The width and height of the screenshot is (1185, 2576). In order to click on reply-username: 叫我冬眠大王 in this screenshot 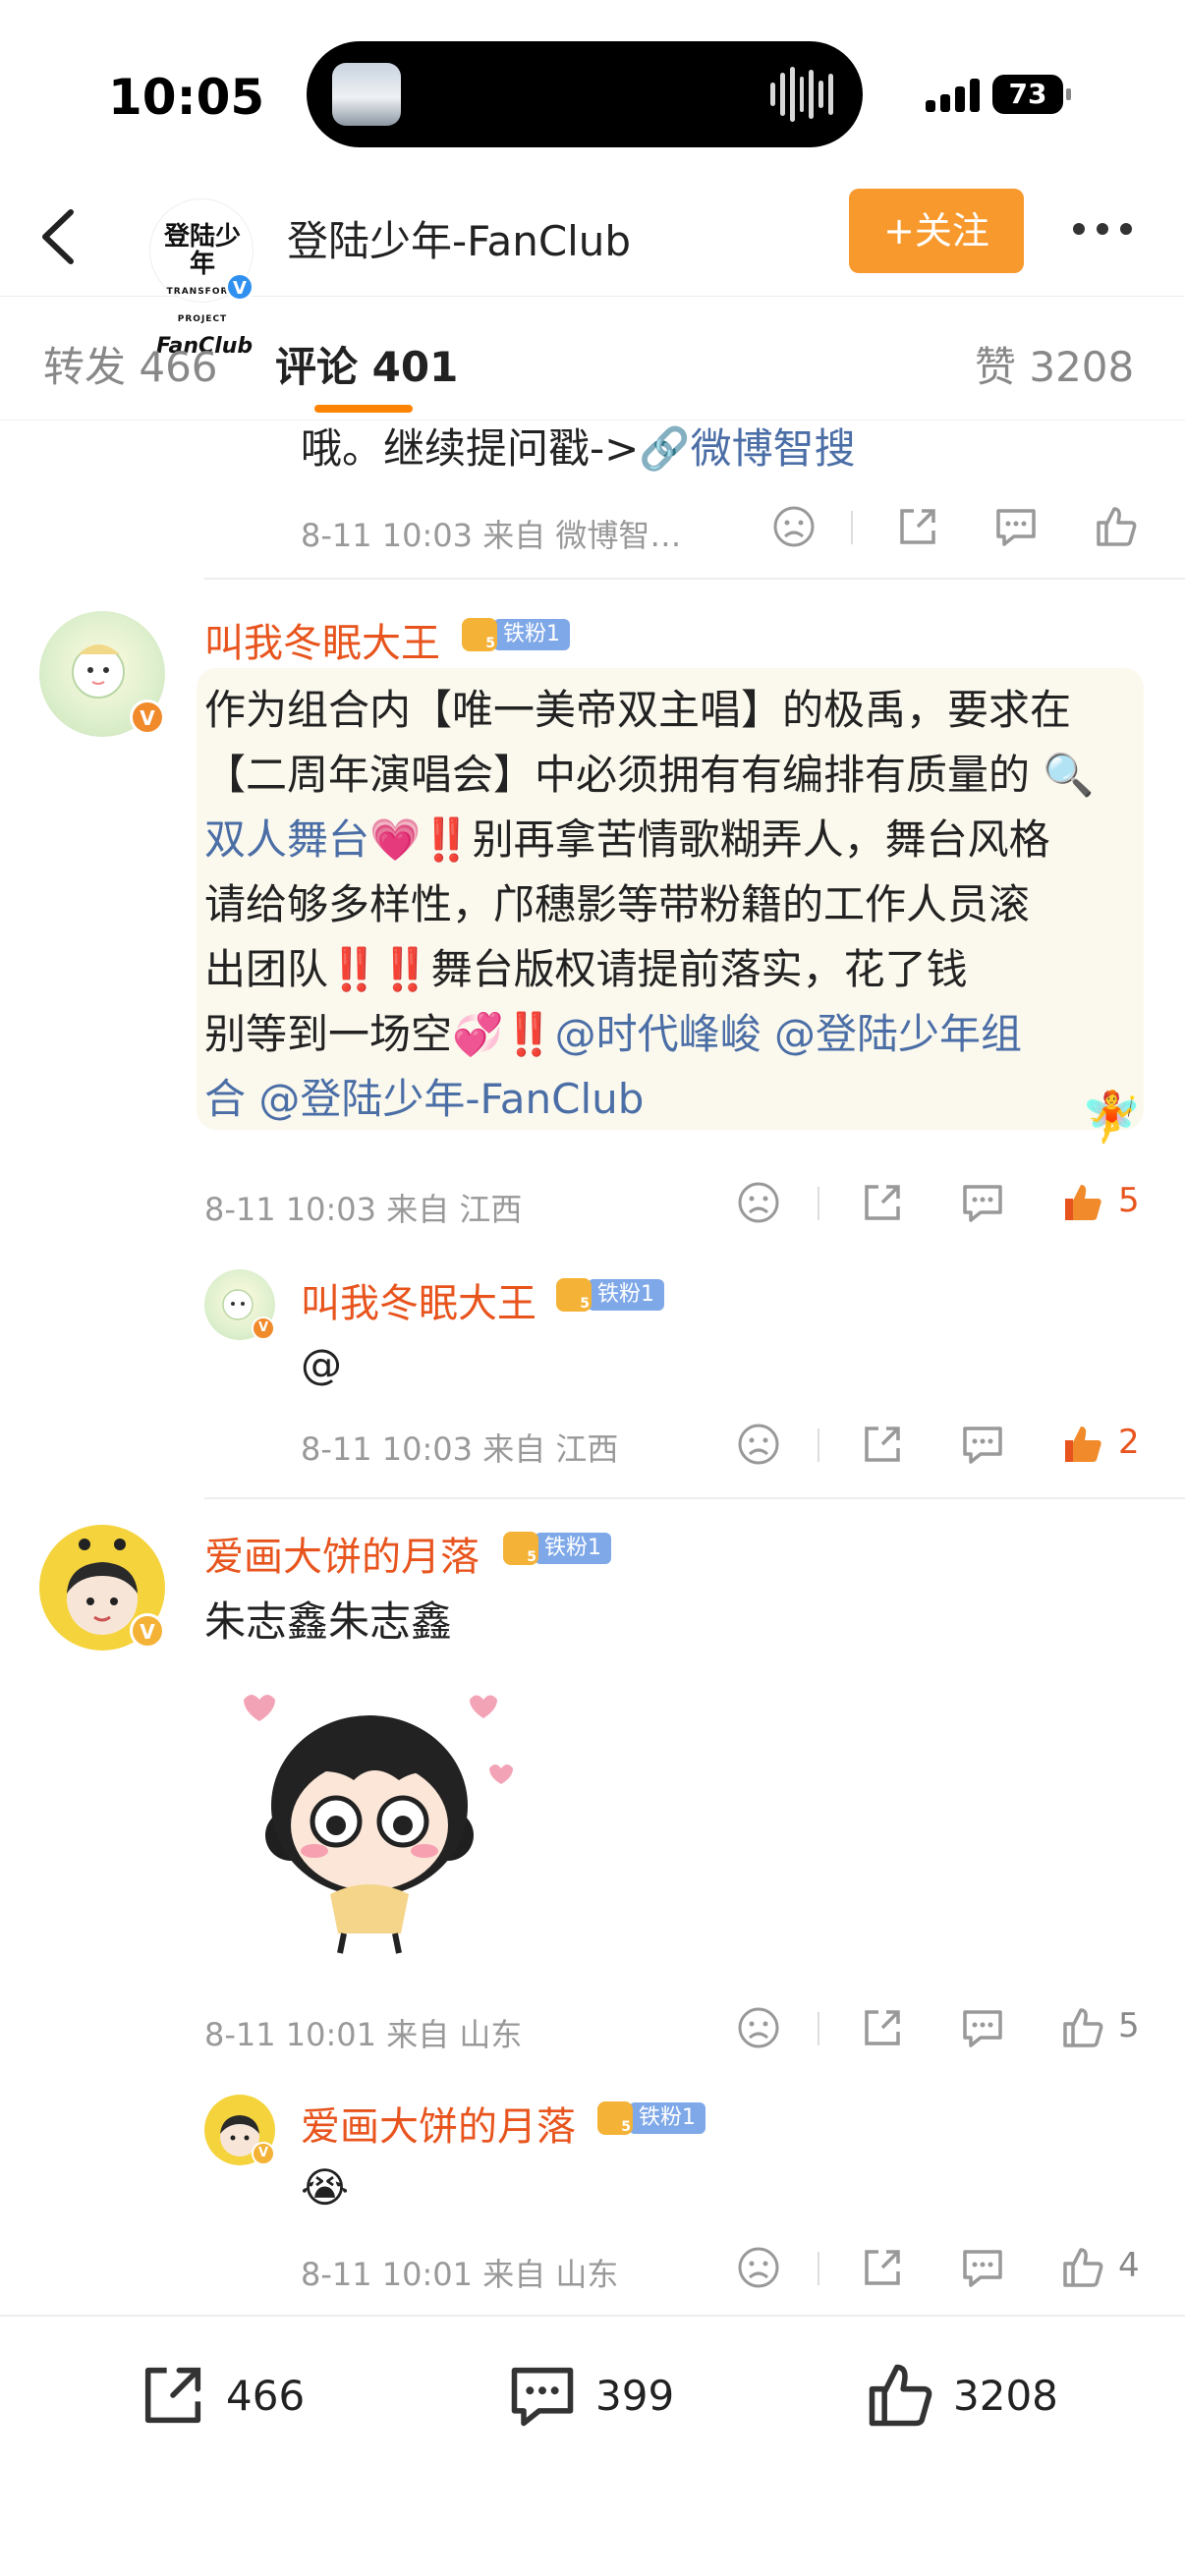, I will do `click(418, 1299)`.